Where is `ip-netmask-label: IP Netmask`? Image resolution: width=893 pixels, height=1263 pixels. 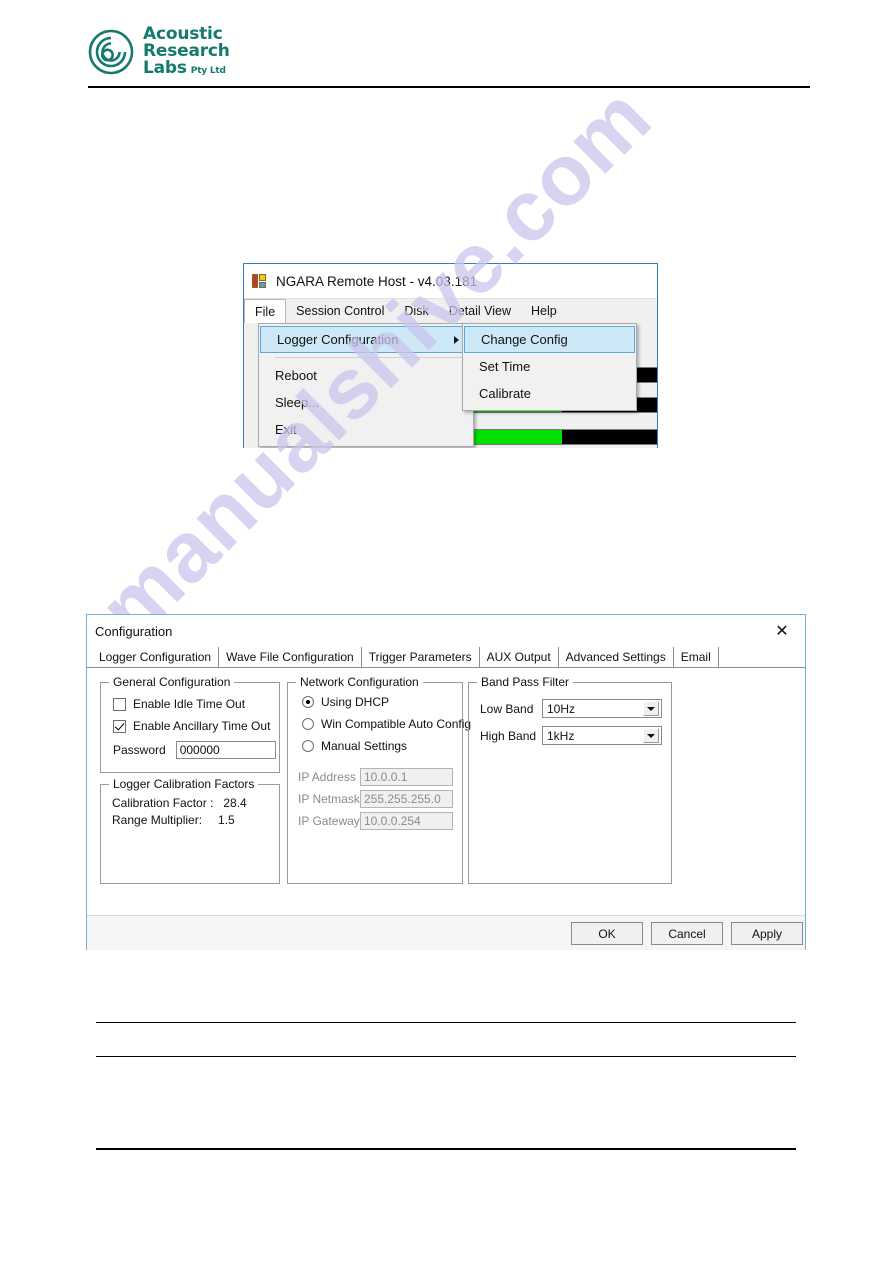 ip-netmask-label: IP Netmask is located at coordinates (329, 799).